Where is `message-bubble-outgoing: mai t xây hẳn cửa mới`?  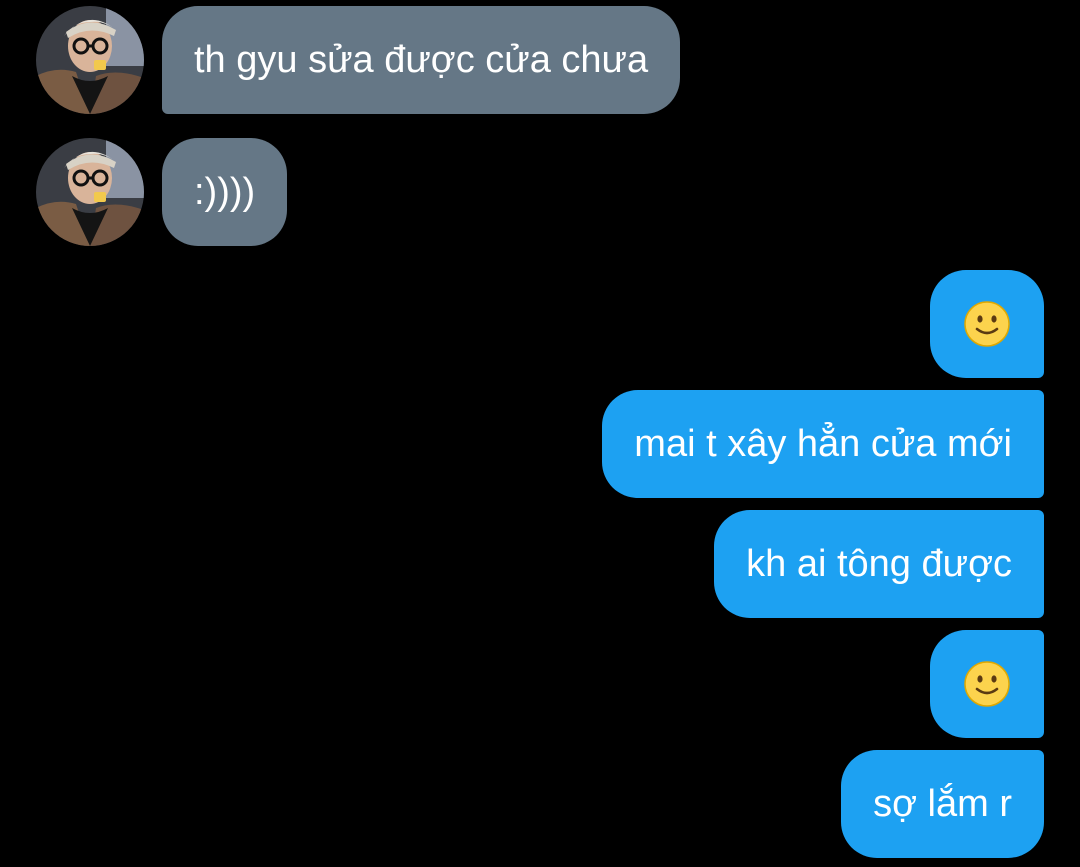 message-bubble-outgoing: mai t xây hẳn cửa mới is located at coordinates (823, 444).